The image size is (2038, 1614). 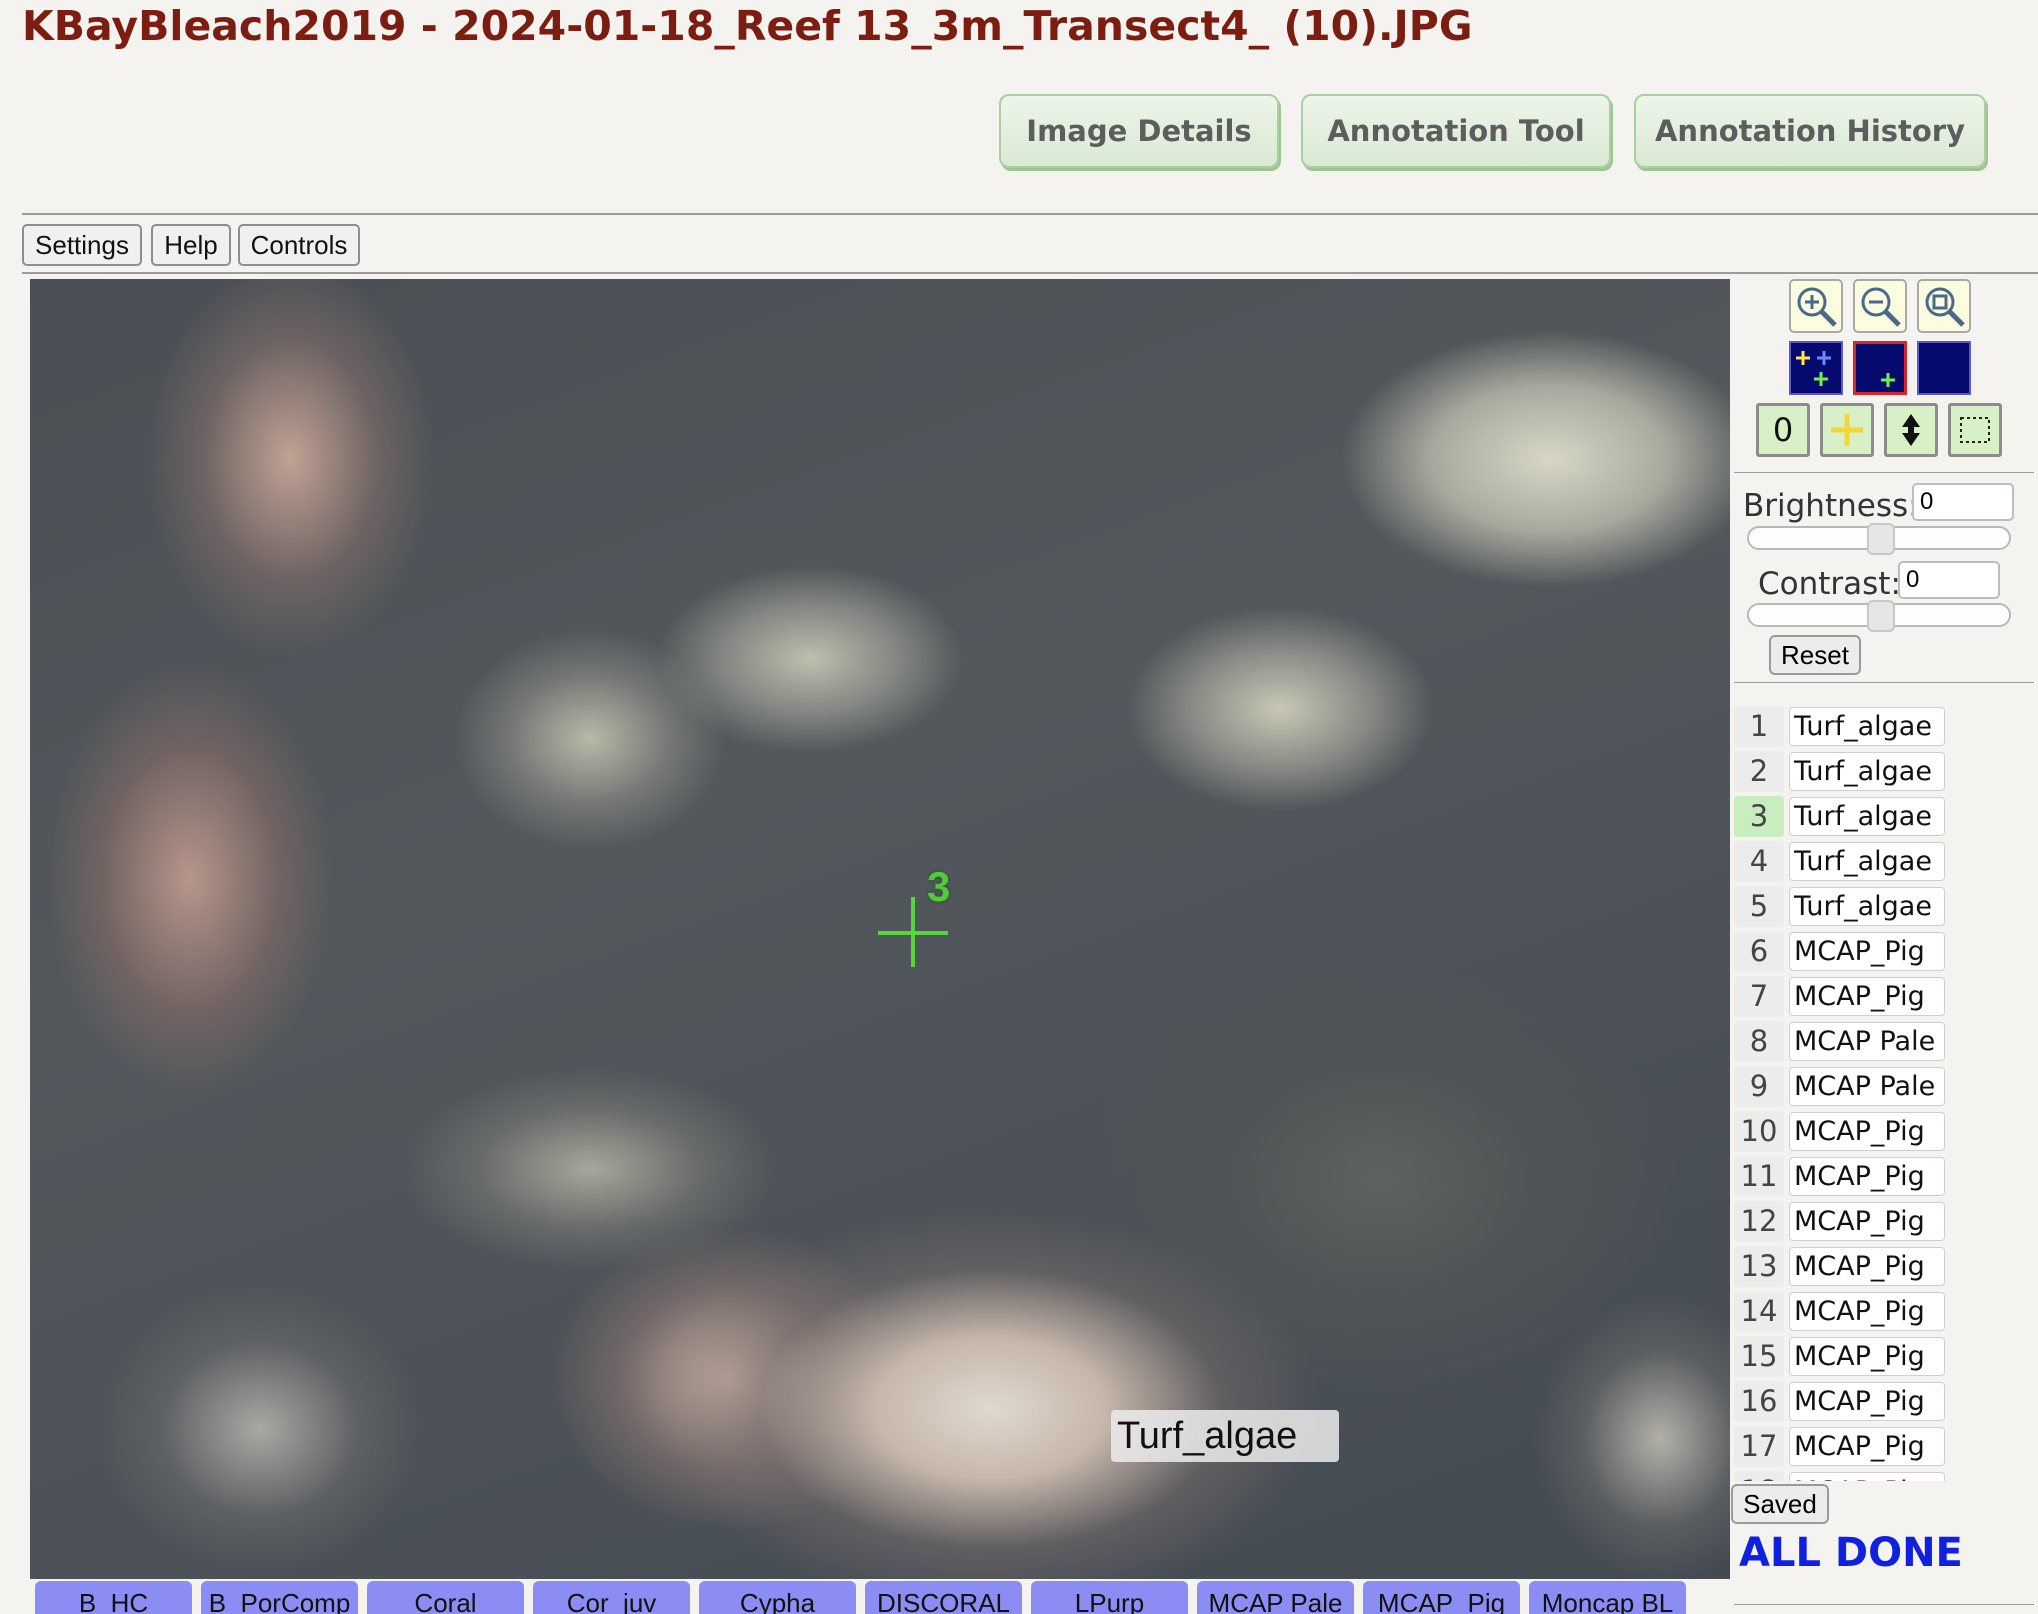 What do you see at coordinates (1884, 1604) in the screenshot?
I see `footer-divider` at bounding box center [1884, 1604].